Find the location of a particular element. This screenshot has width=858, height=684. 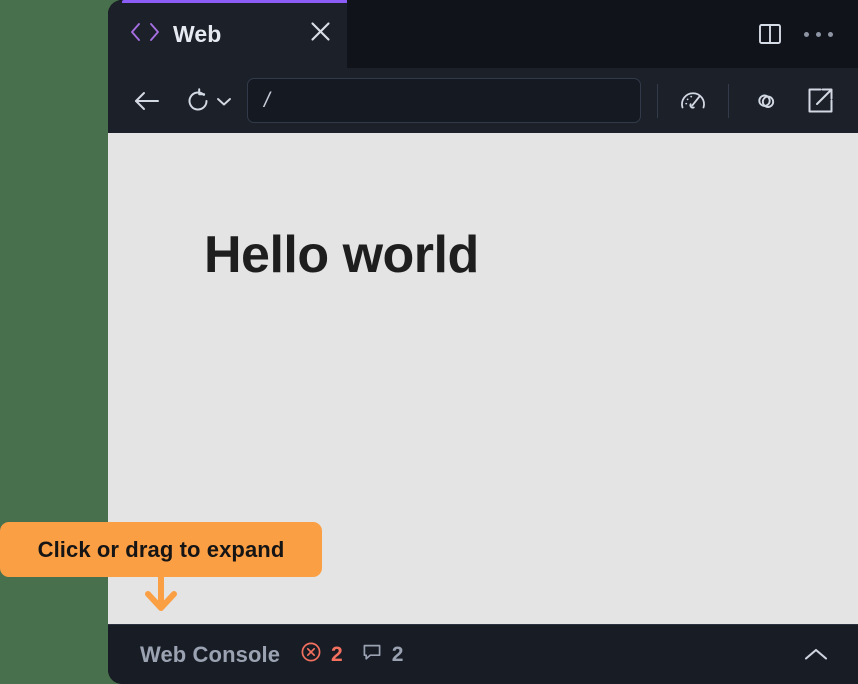

browser-toolbar: / is located at coordinates (483, 100).